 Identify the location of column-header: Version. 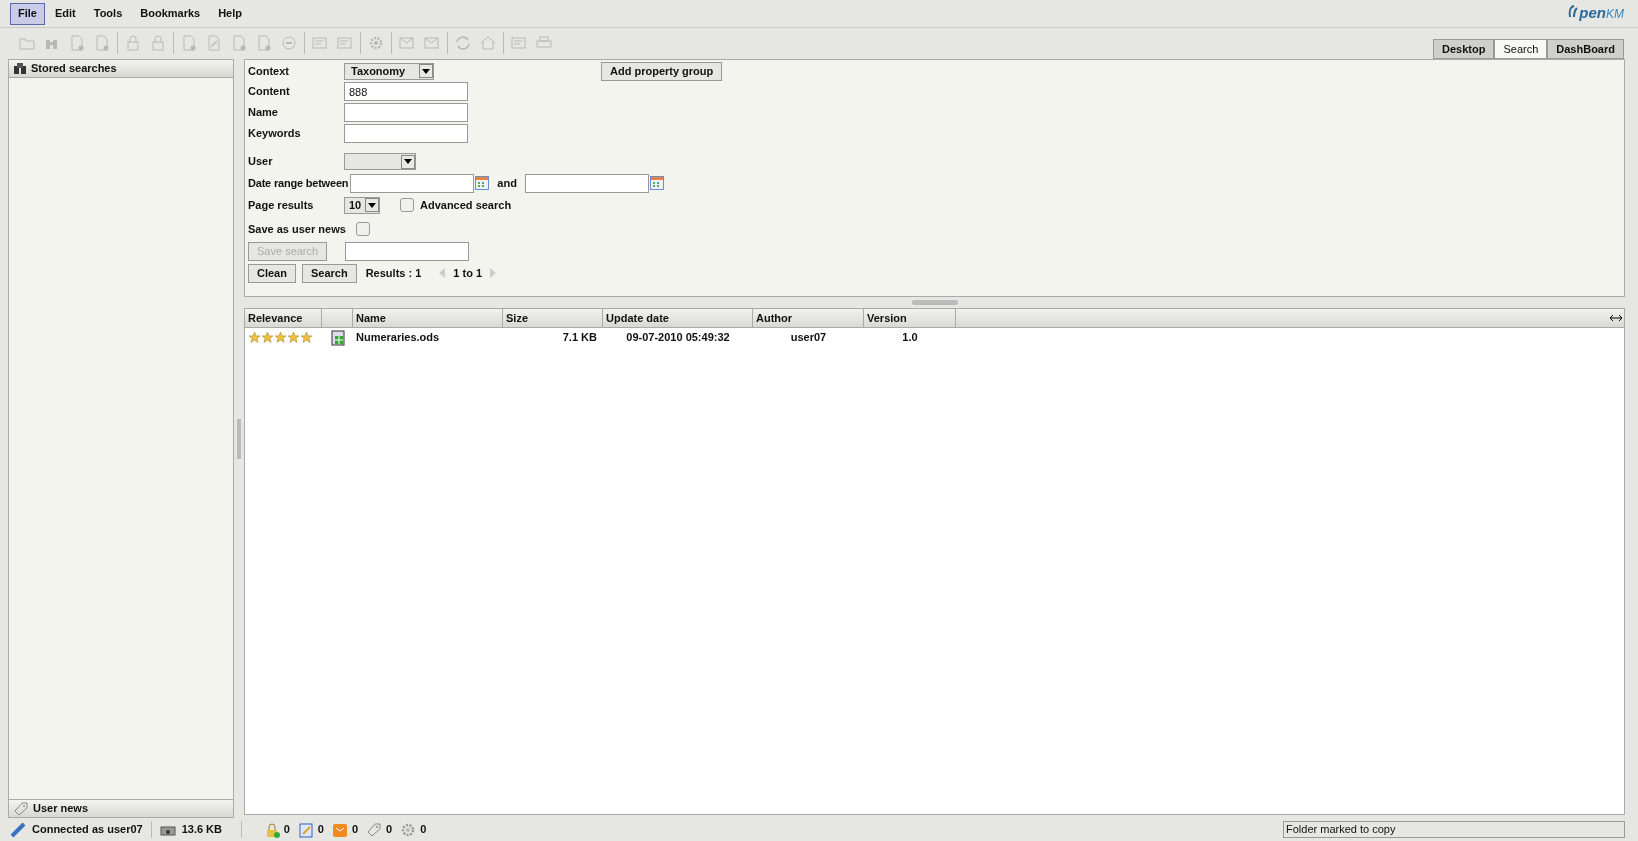
(910, 318).